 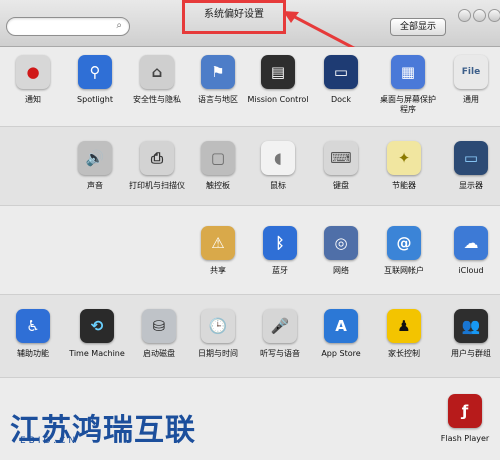 I want to click on pane-sound: 🔊 声音, so click(x=95, y=166).